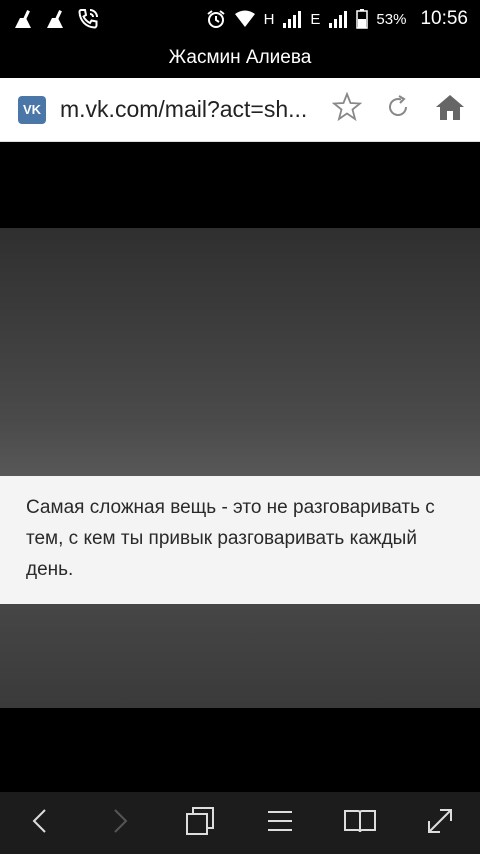 The height and width of the screenshot is (854, 480). I want to click on content-top-letterbox, so click(240, 185).